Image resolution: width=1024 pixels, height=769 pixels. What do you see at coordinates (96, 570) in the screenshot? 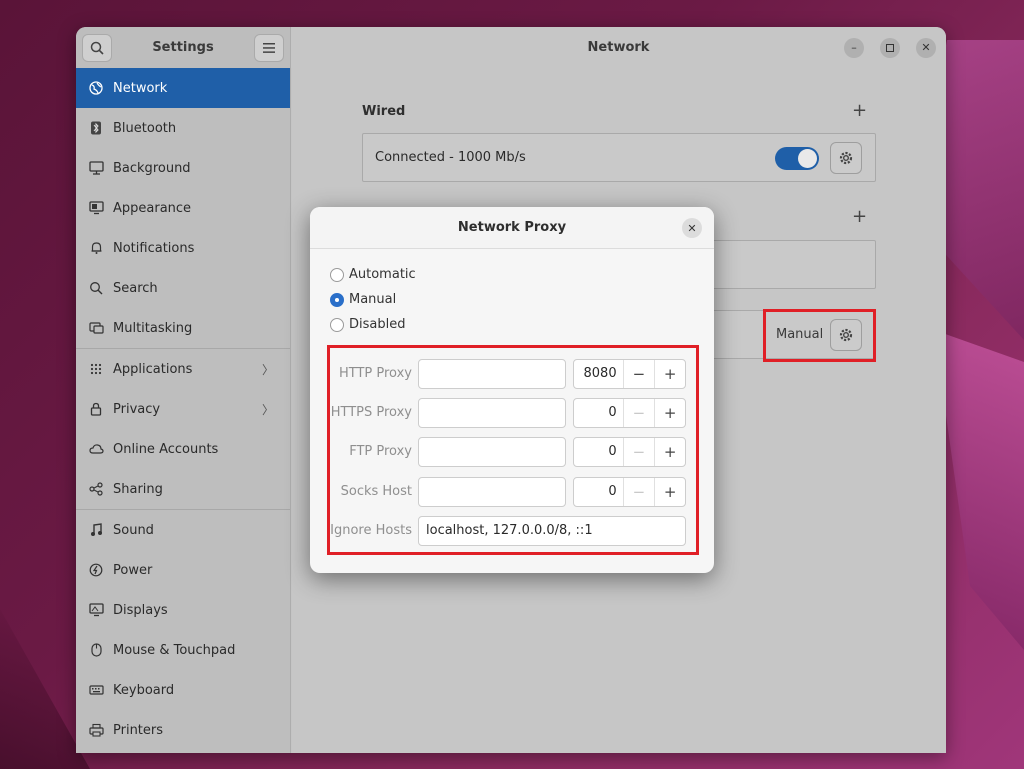
I see `power-icon` at bounding box center [96, 570].